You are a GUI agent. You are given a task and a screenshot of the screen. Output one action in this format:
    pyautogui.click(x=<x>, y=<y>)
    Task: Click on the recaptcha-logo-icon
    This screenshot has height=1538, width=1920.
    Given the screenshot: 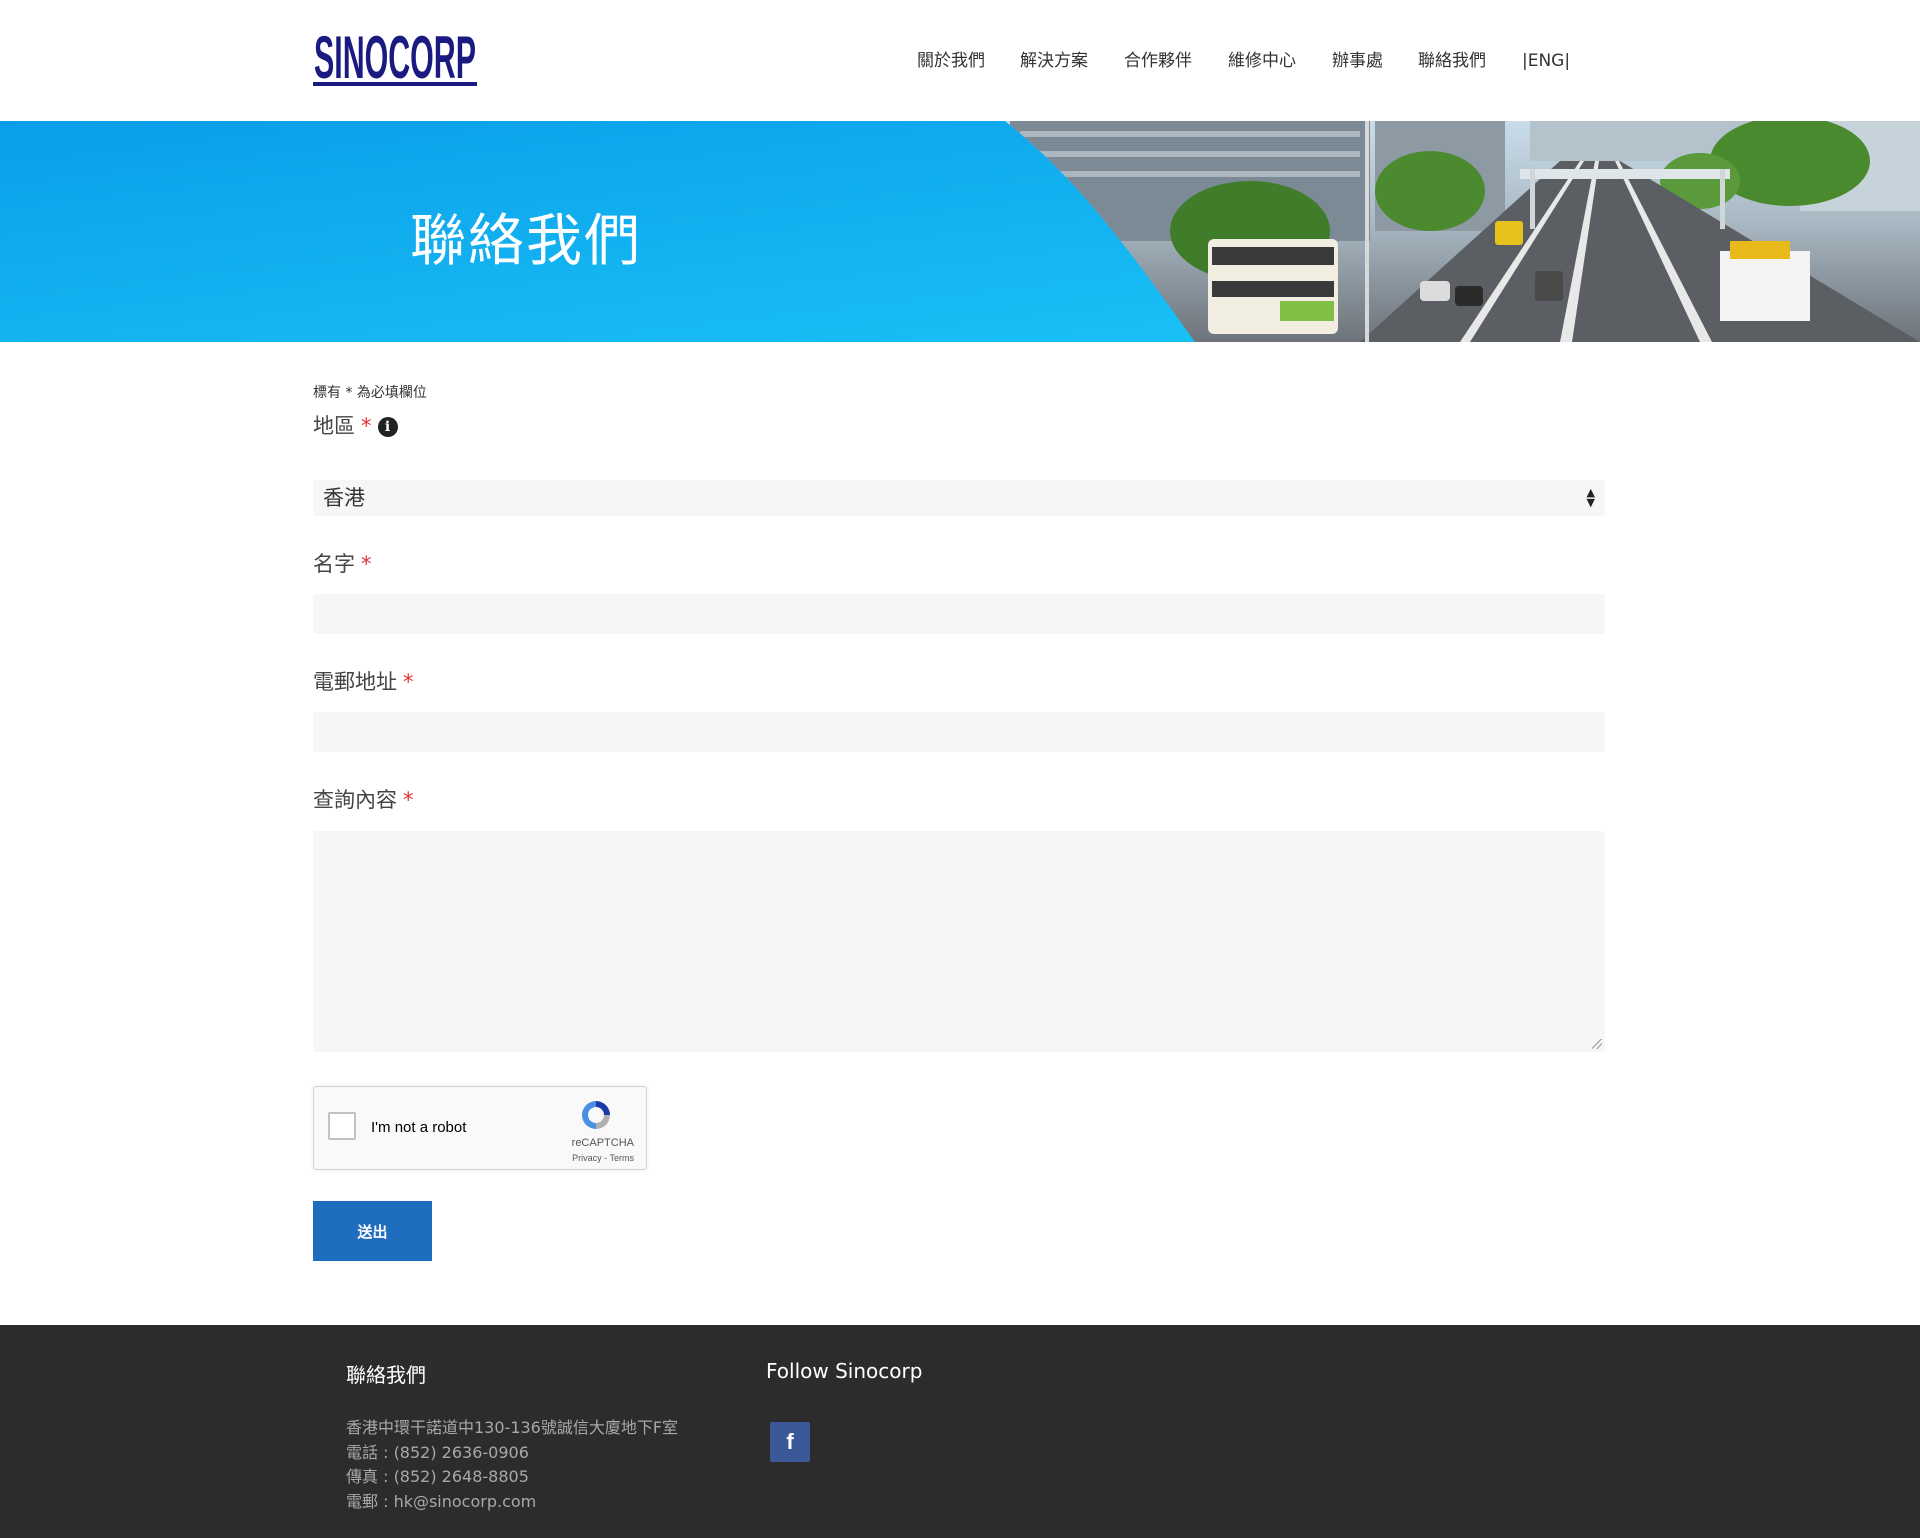 What is the action you would take?
    pyautogui.click(x=596, y=1115)
    